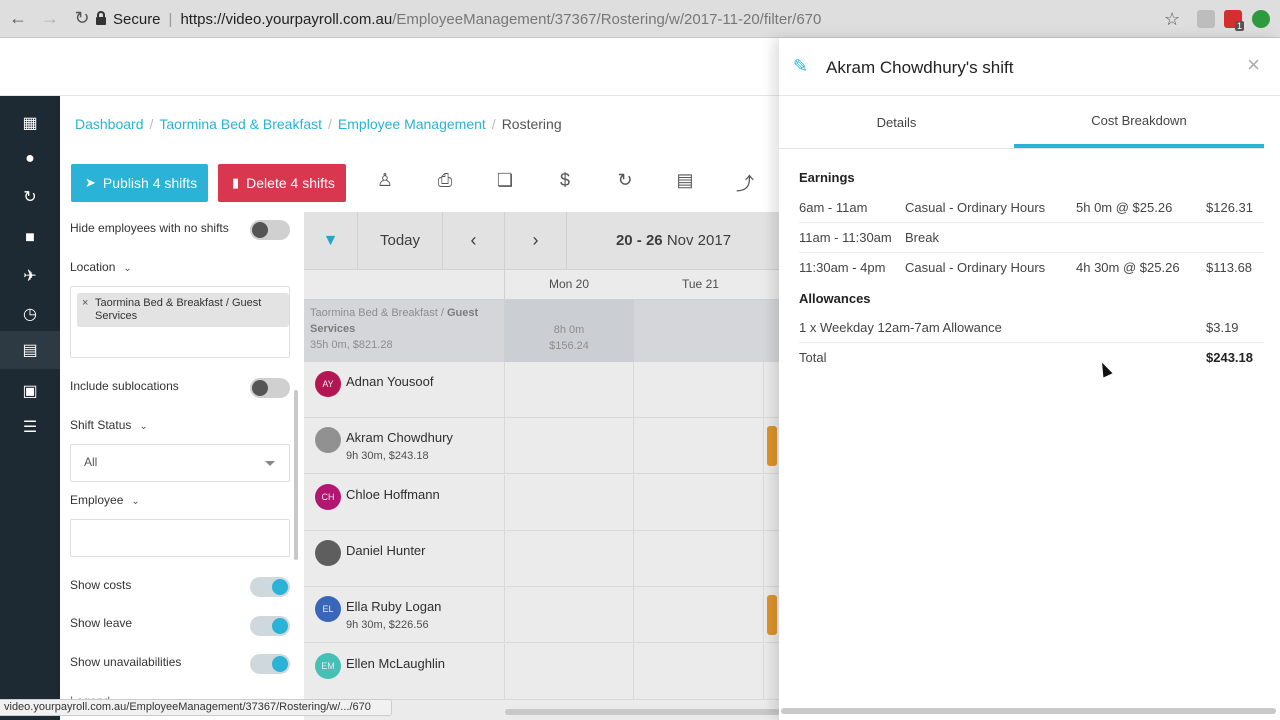 This screenshot has width=1280, height=720. Describe the element at coordinates (331, 240) in the screenshot. I see `filter-icon: ▼` at that location.